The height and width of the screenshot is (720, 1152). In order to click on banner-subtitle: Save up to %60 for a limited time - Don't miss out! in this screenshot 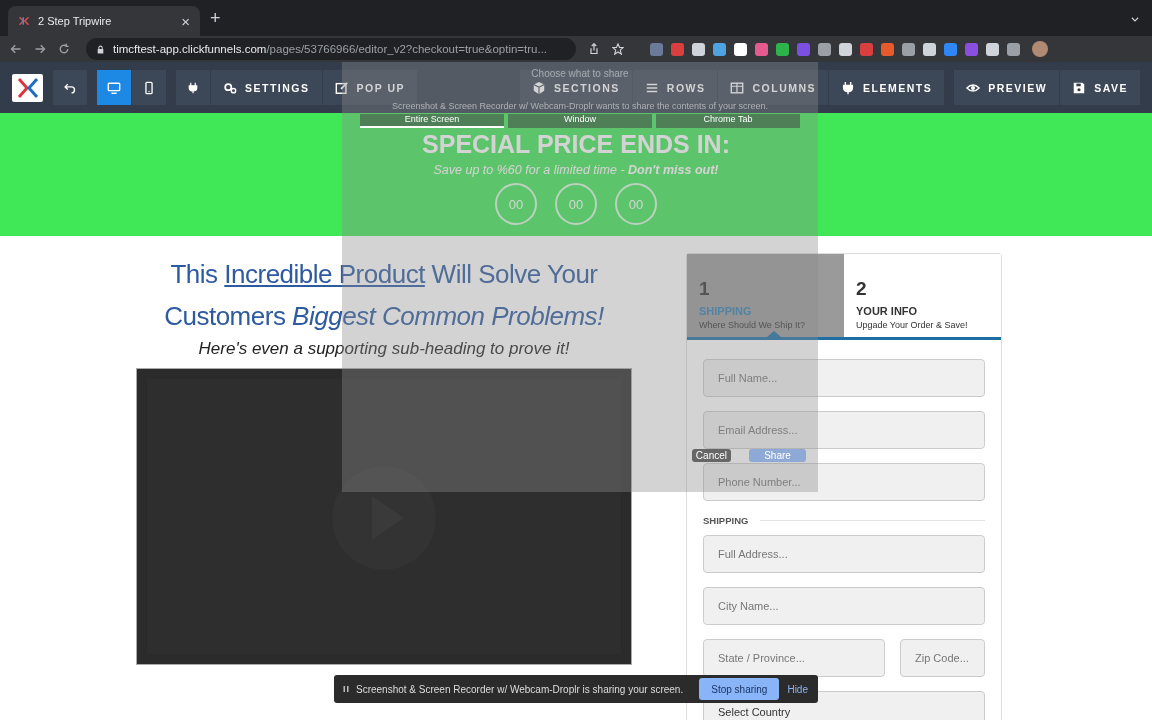, I will do `click(576, 170)`.